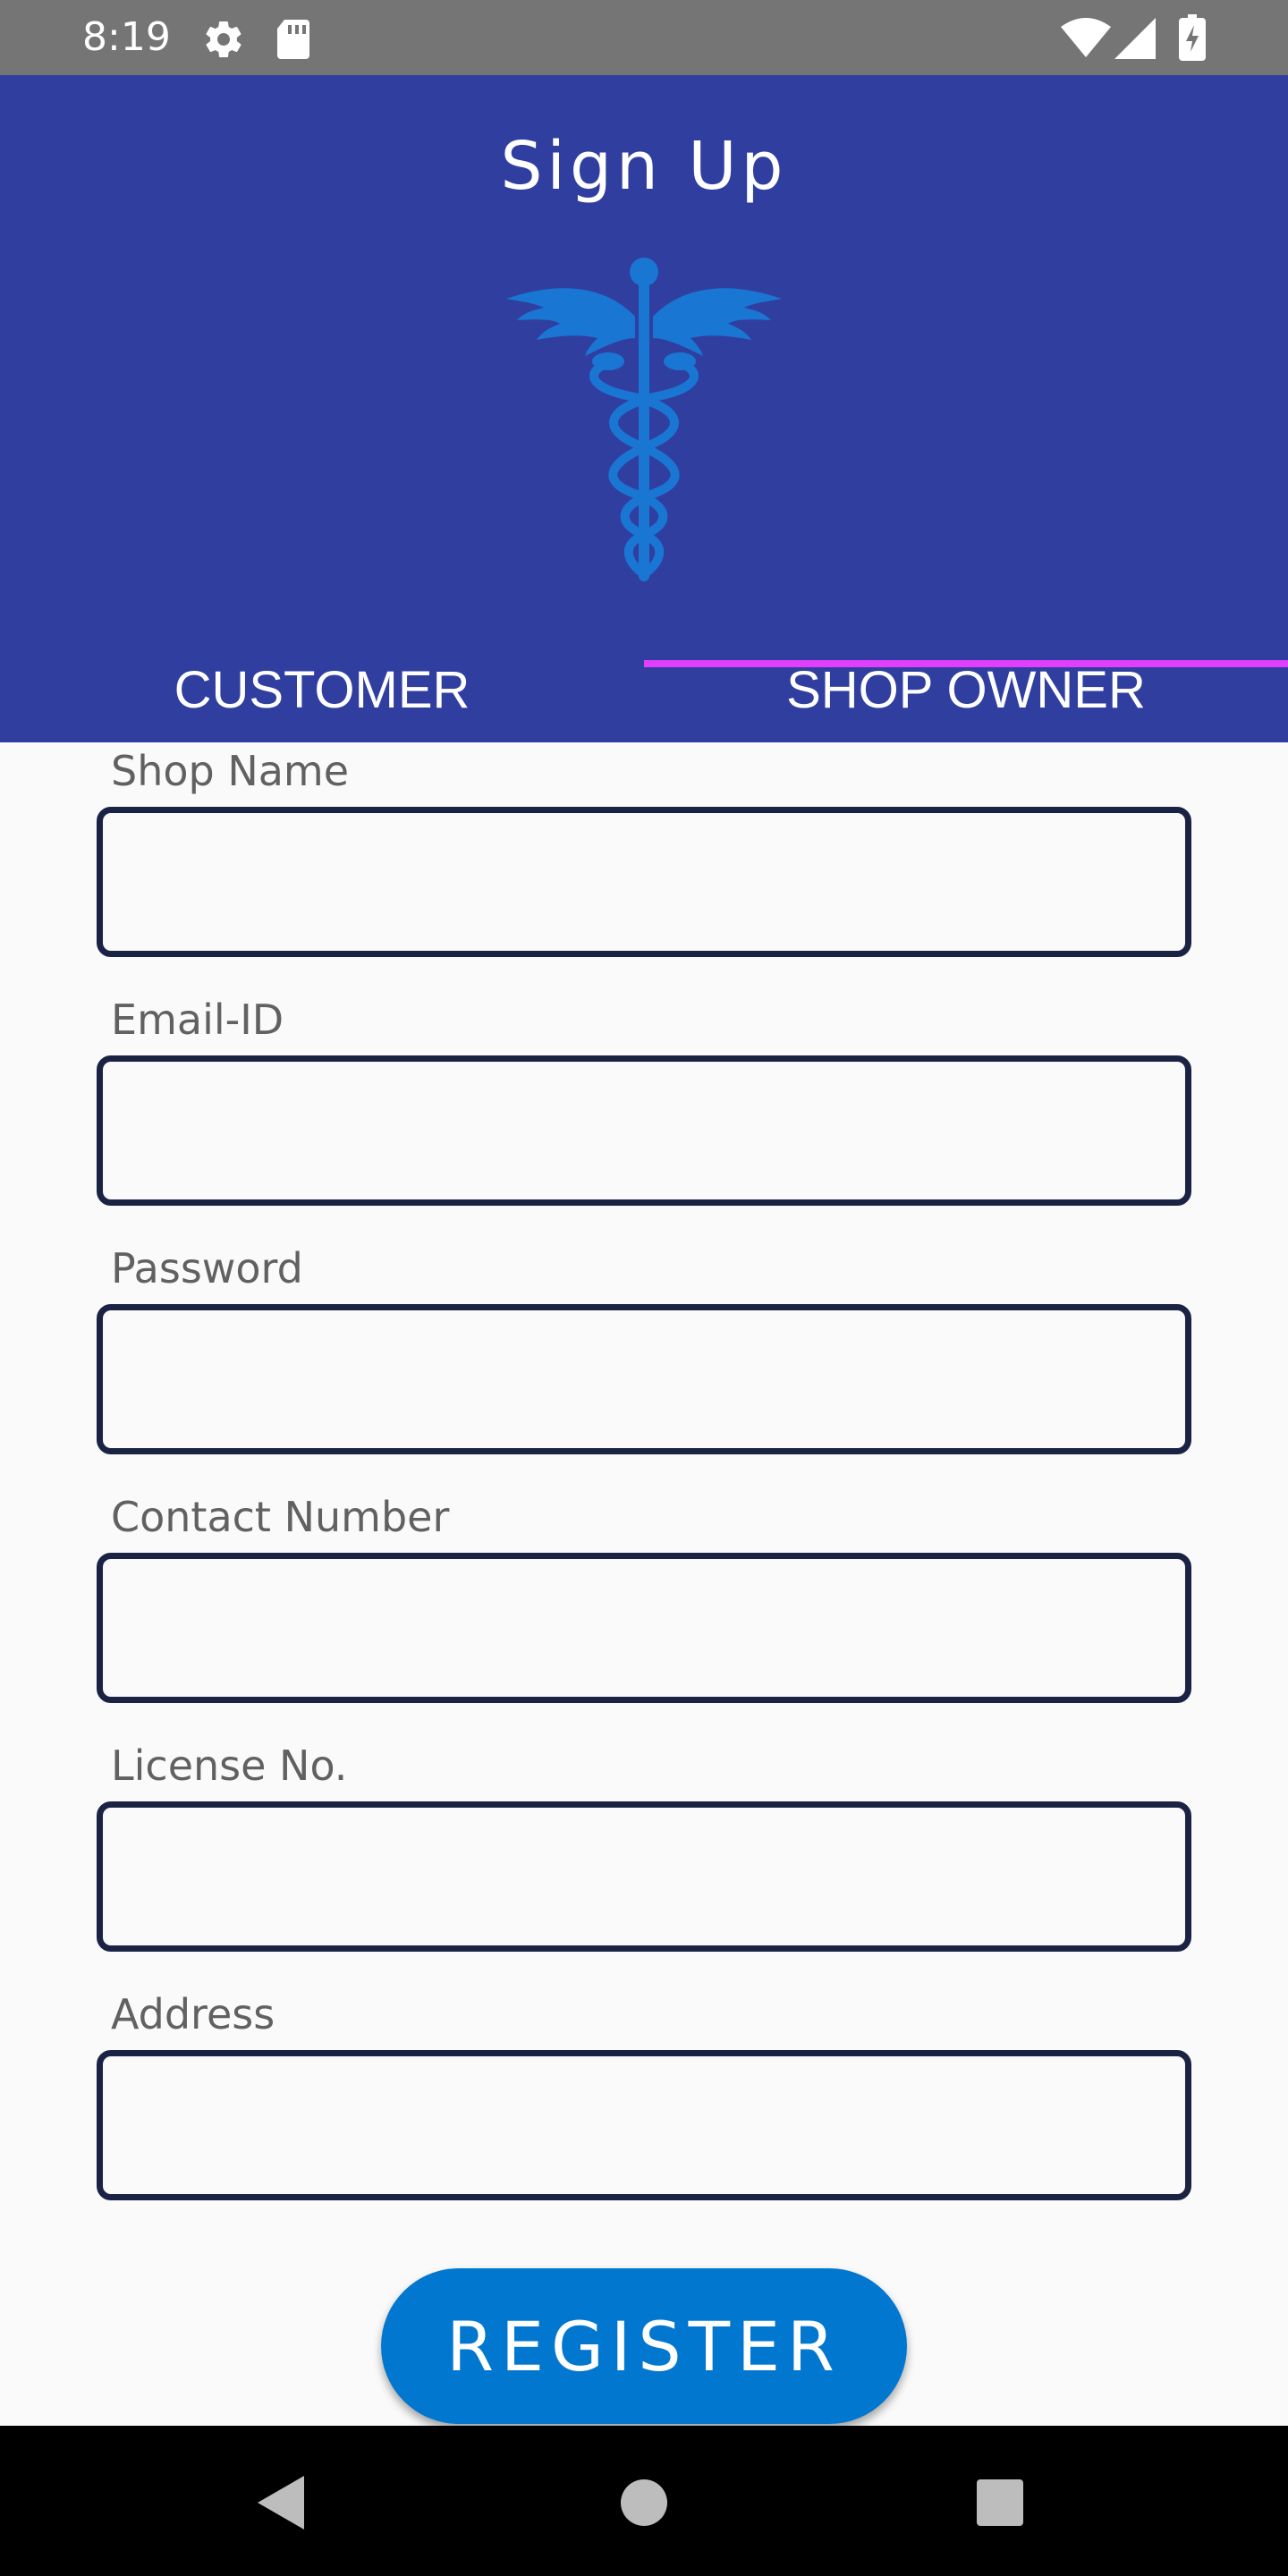 The height and width of the screenshot is (2576, 1288). I want to click on page-title: Sign Up, so click(644, 166).